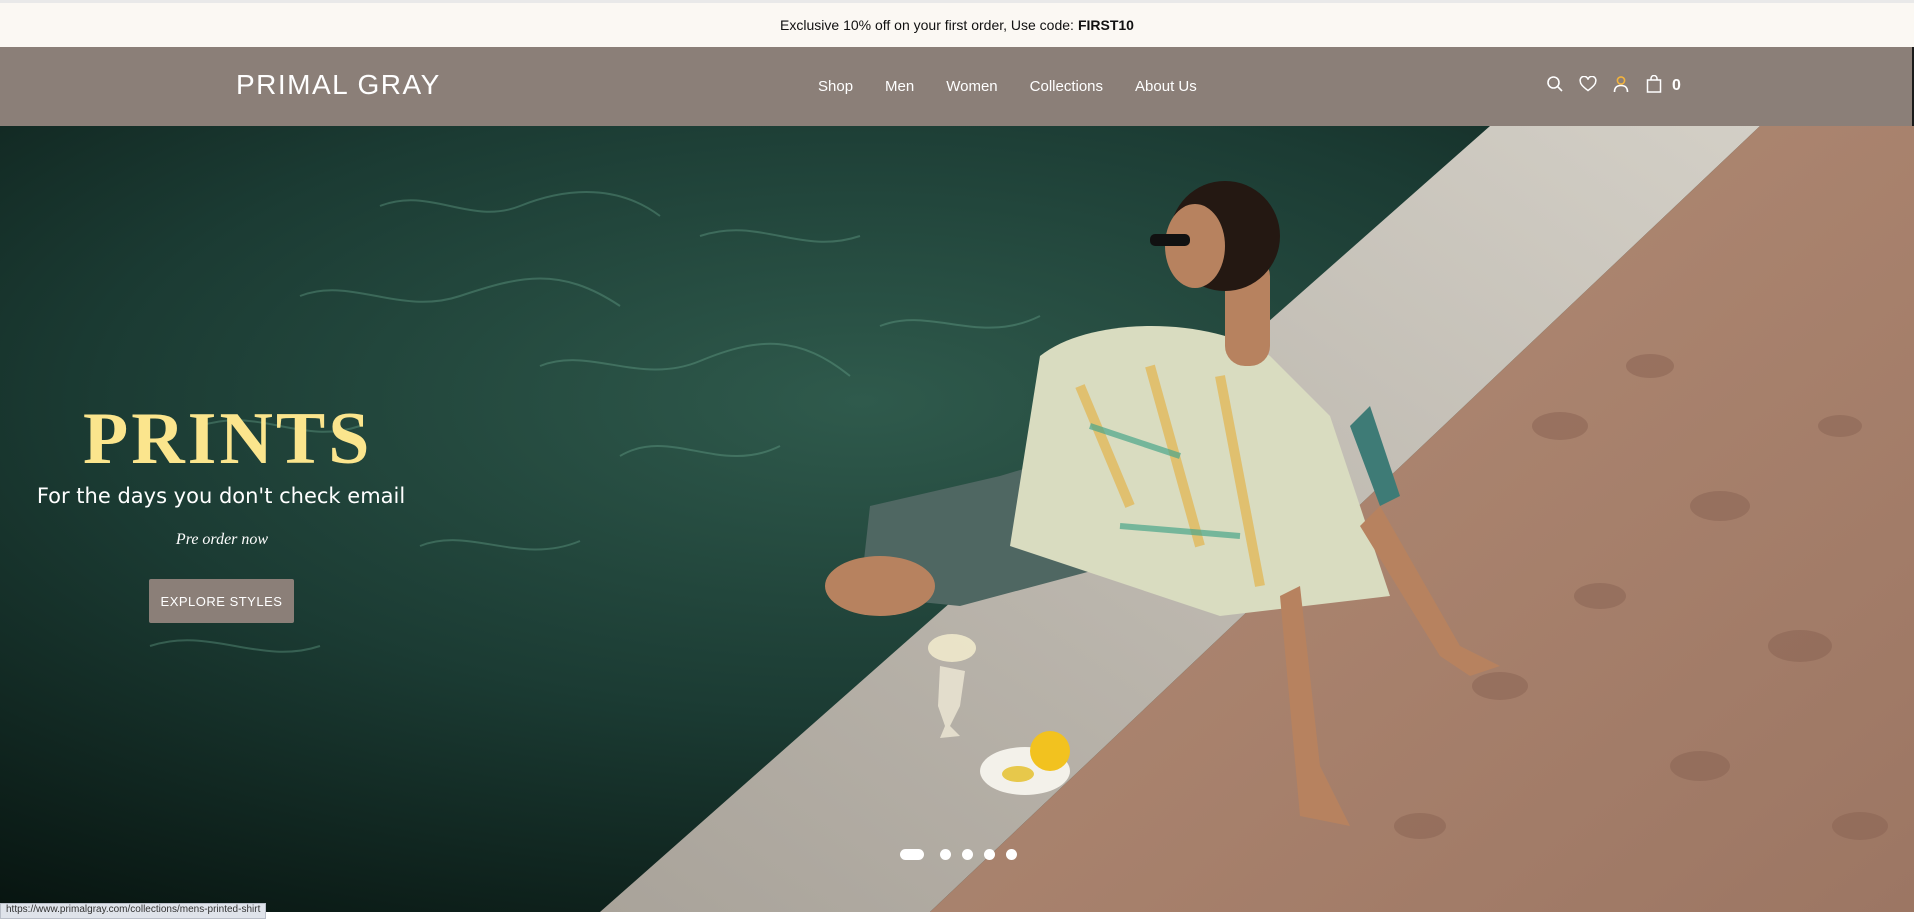  I want to click on explore-styles-button: EXPLORE STYLES, so click(221, 601).